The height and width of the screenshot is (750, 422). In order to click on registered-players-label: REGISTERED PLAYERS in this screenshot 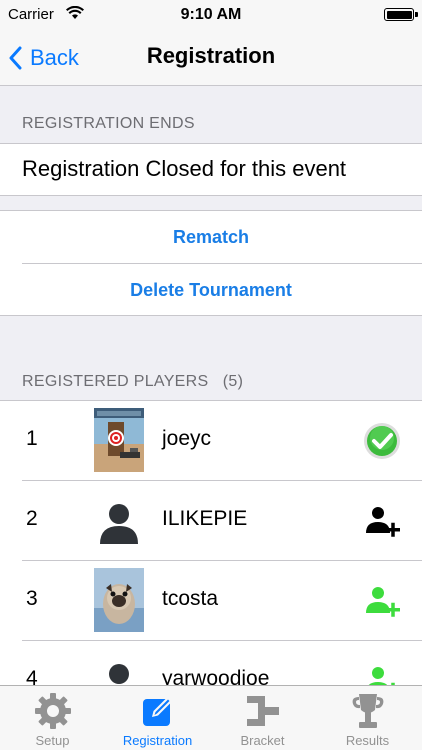, I will do `click(115, 381)`.